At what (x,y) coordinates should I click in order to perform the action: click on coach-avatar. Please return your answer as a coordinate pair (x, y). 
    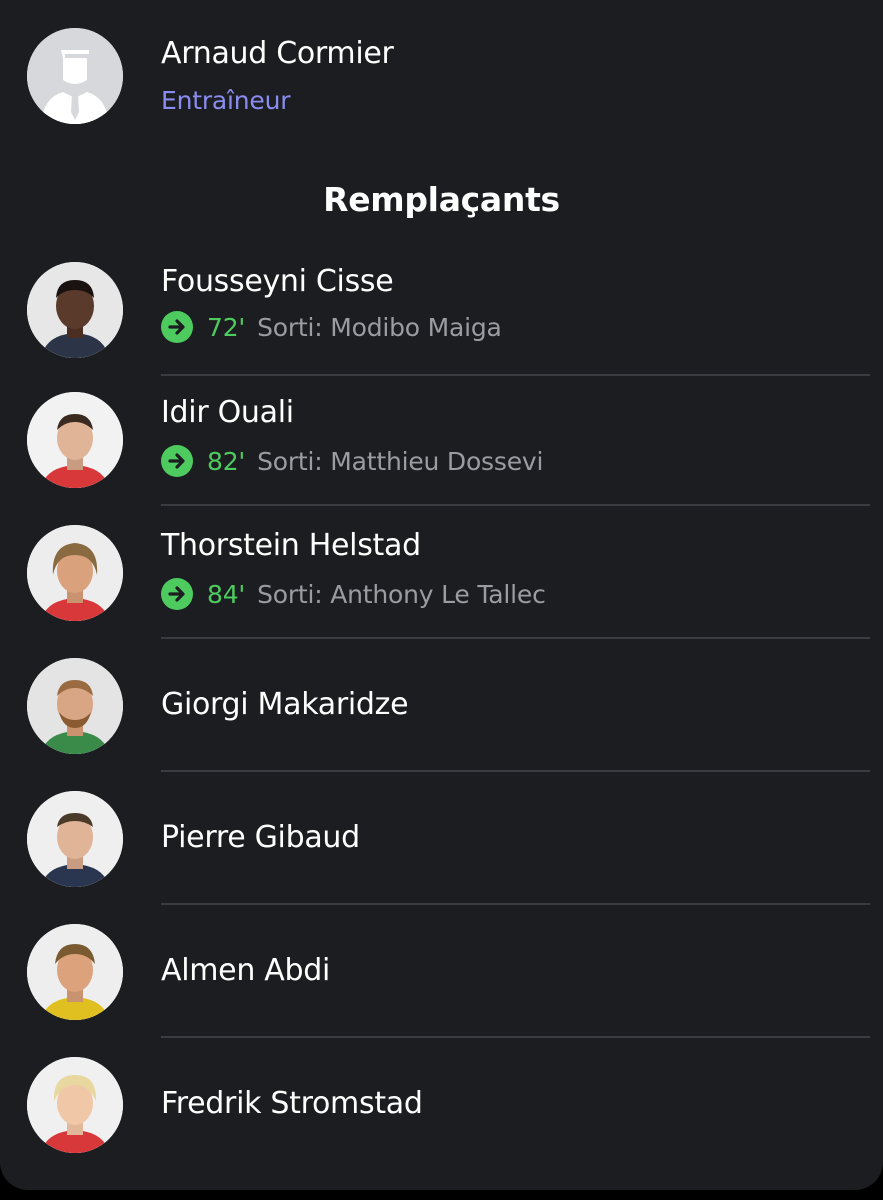
    Looking at the image, I should click on (75, 76).